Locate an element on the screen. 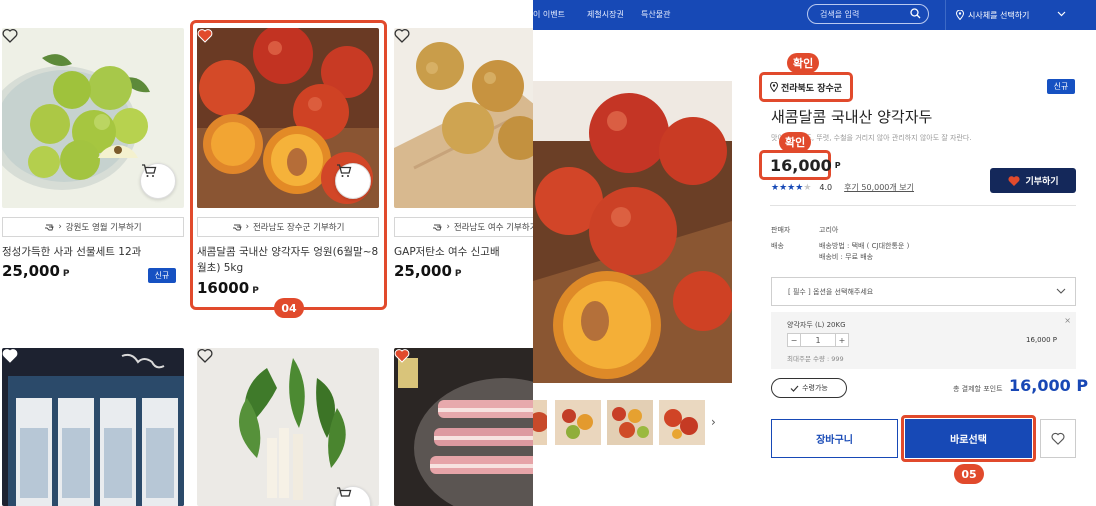 This screenshot has width=1096, height=506. donate-button: 기부하기 is located at coordinates (1033, 180).